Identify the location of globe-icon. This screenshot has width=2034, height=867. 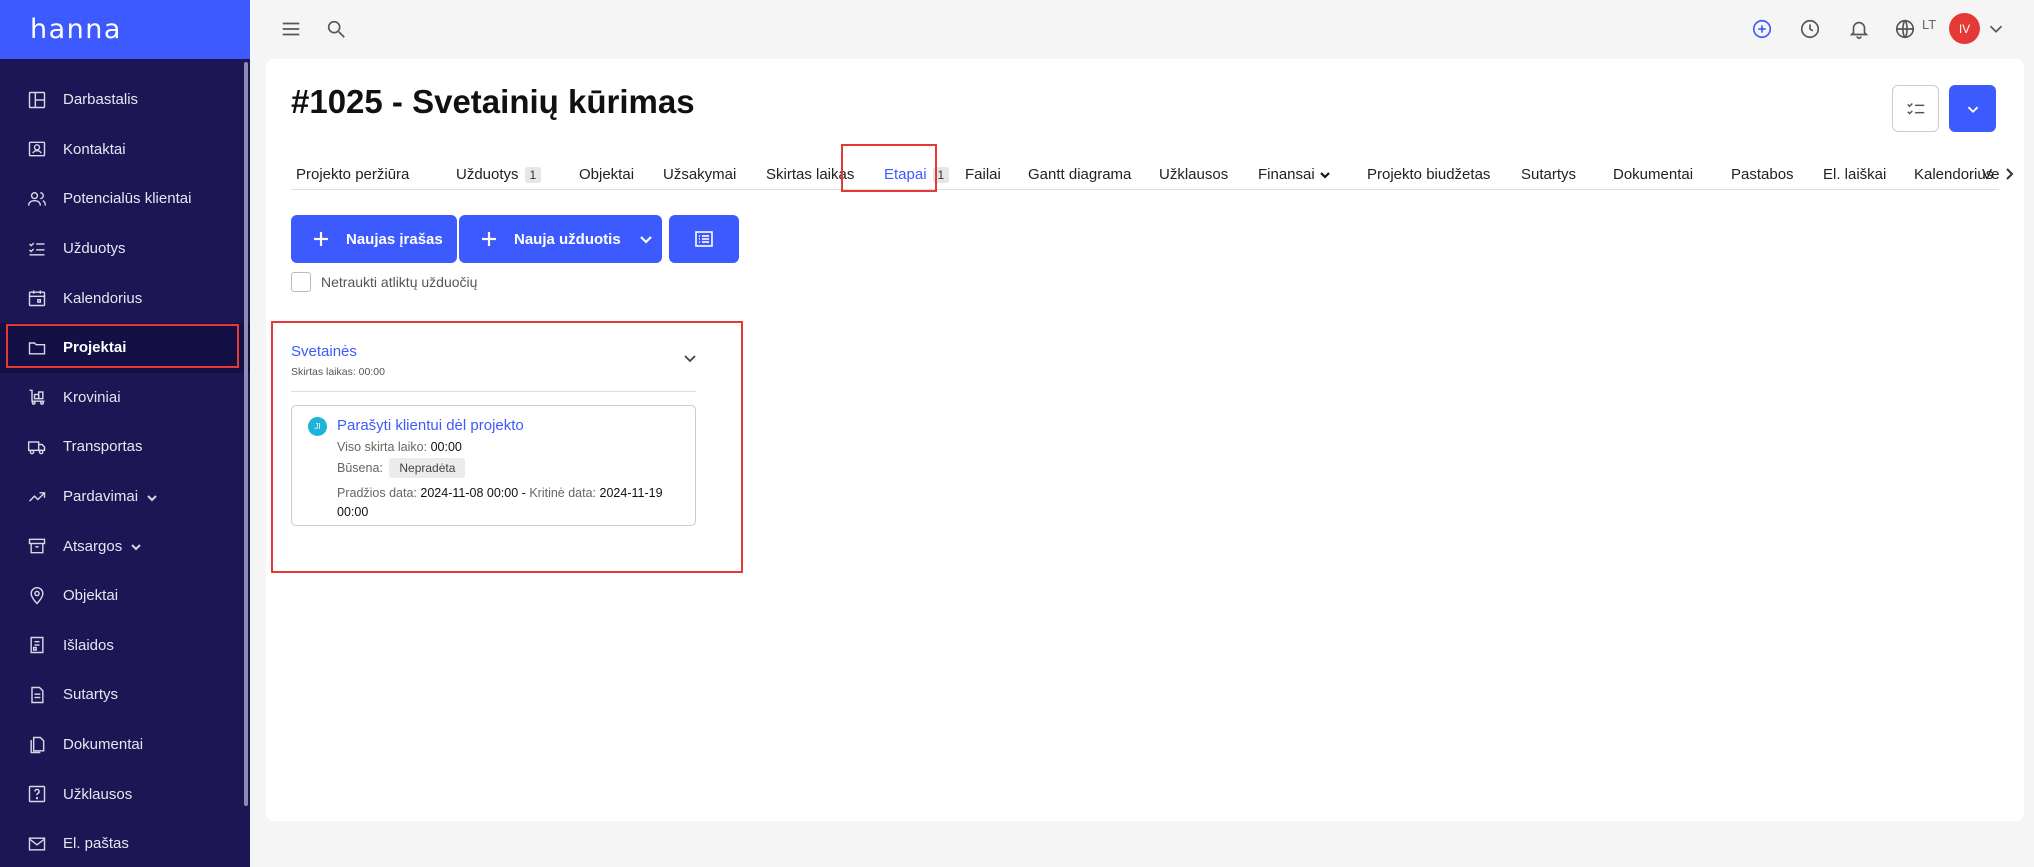
(1905, 29).